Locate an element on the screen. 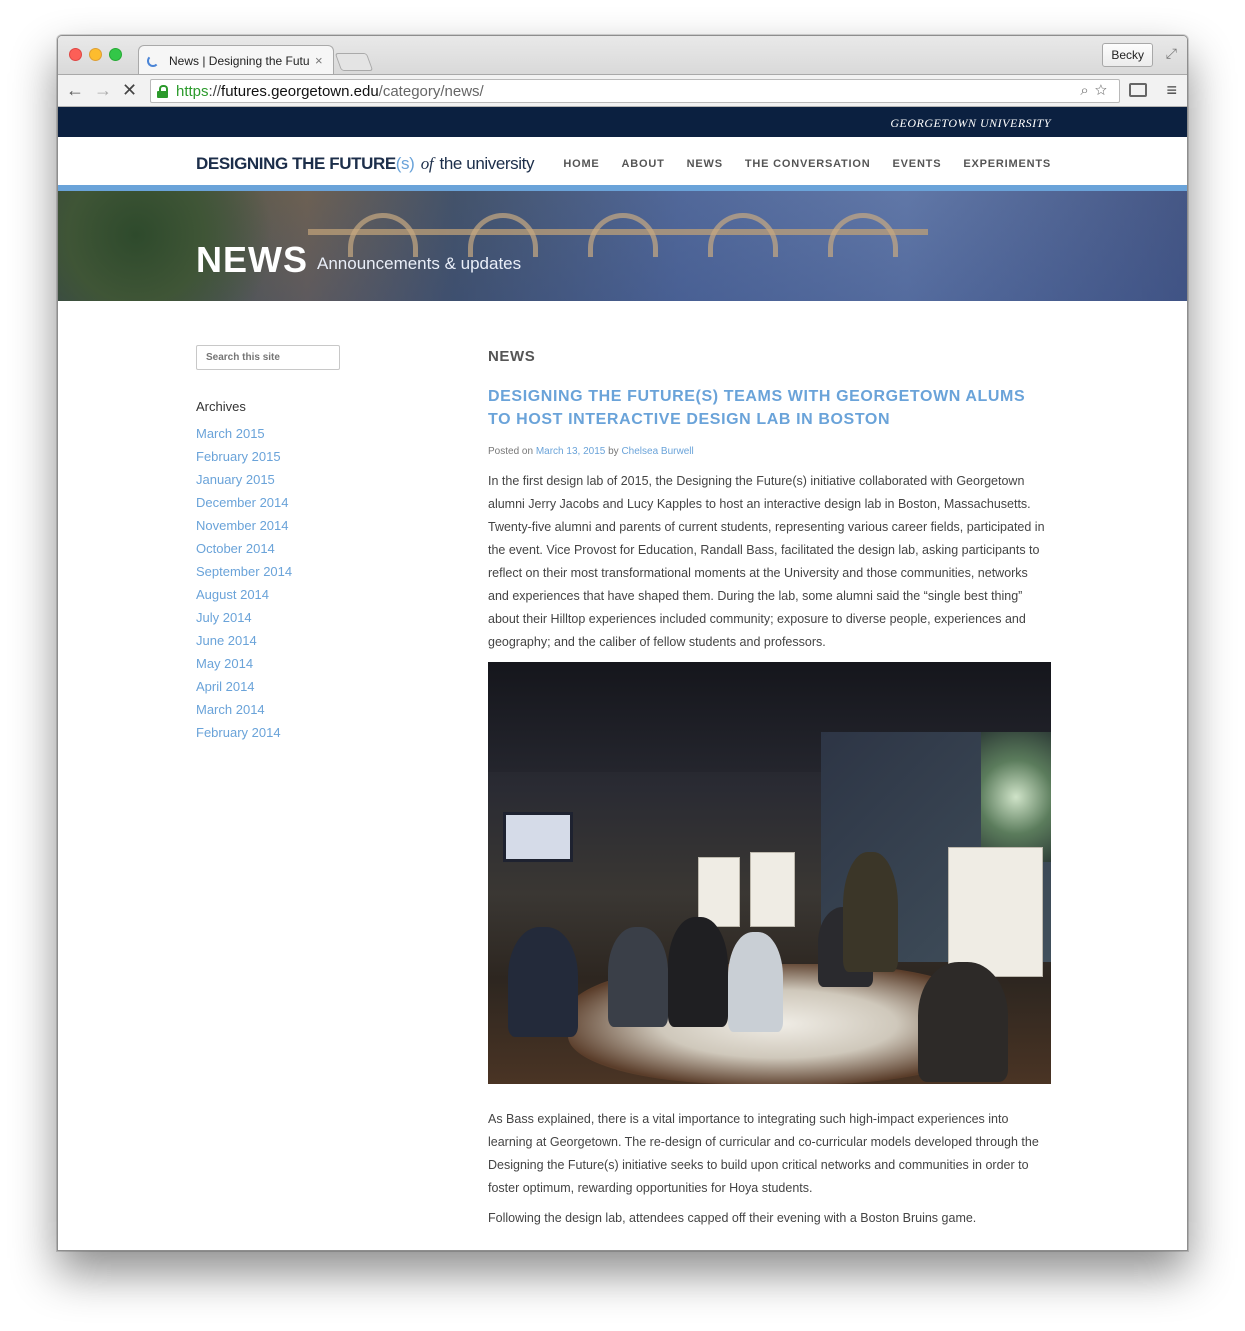 The image size is (1245, 1331). profile-button: Becky is located at coordinates (1127, 55).